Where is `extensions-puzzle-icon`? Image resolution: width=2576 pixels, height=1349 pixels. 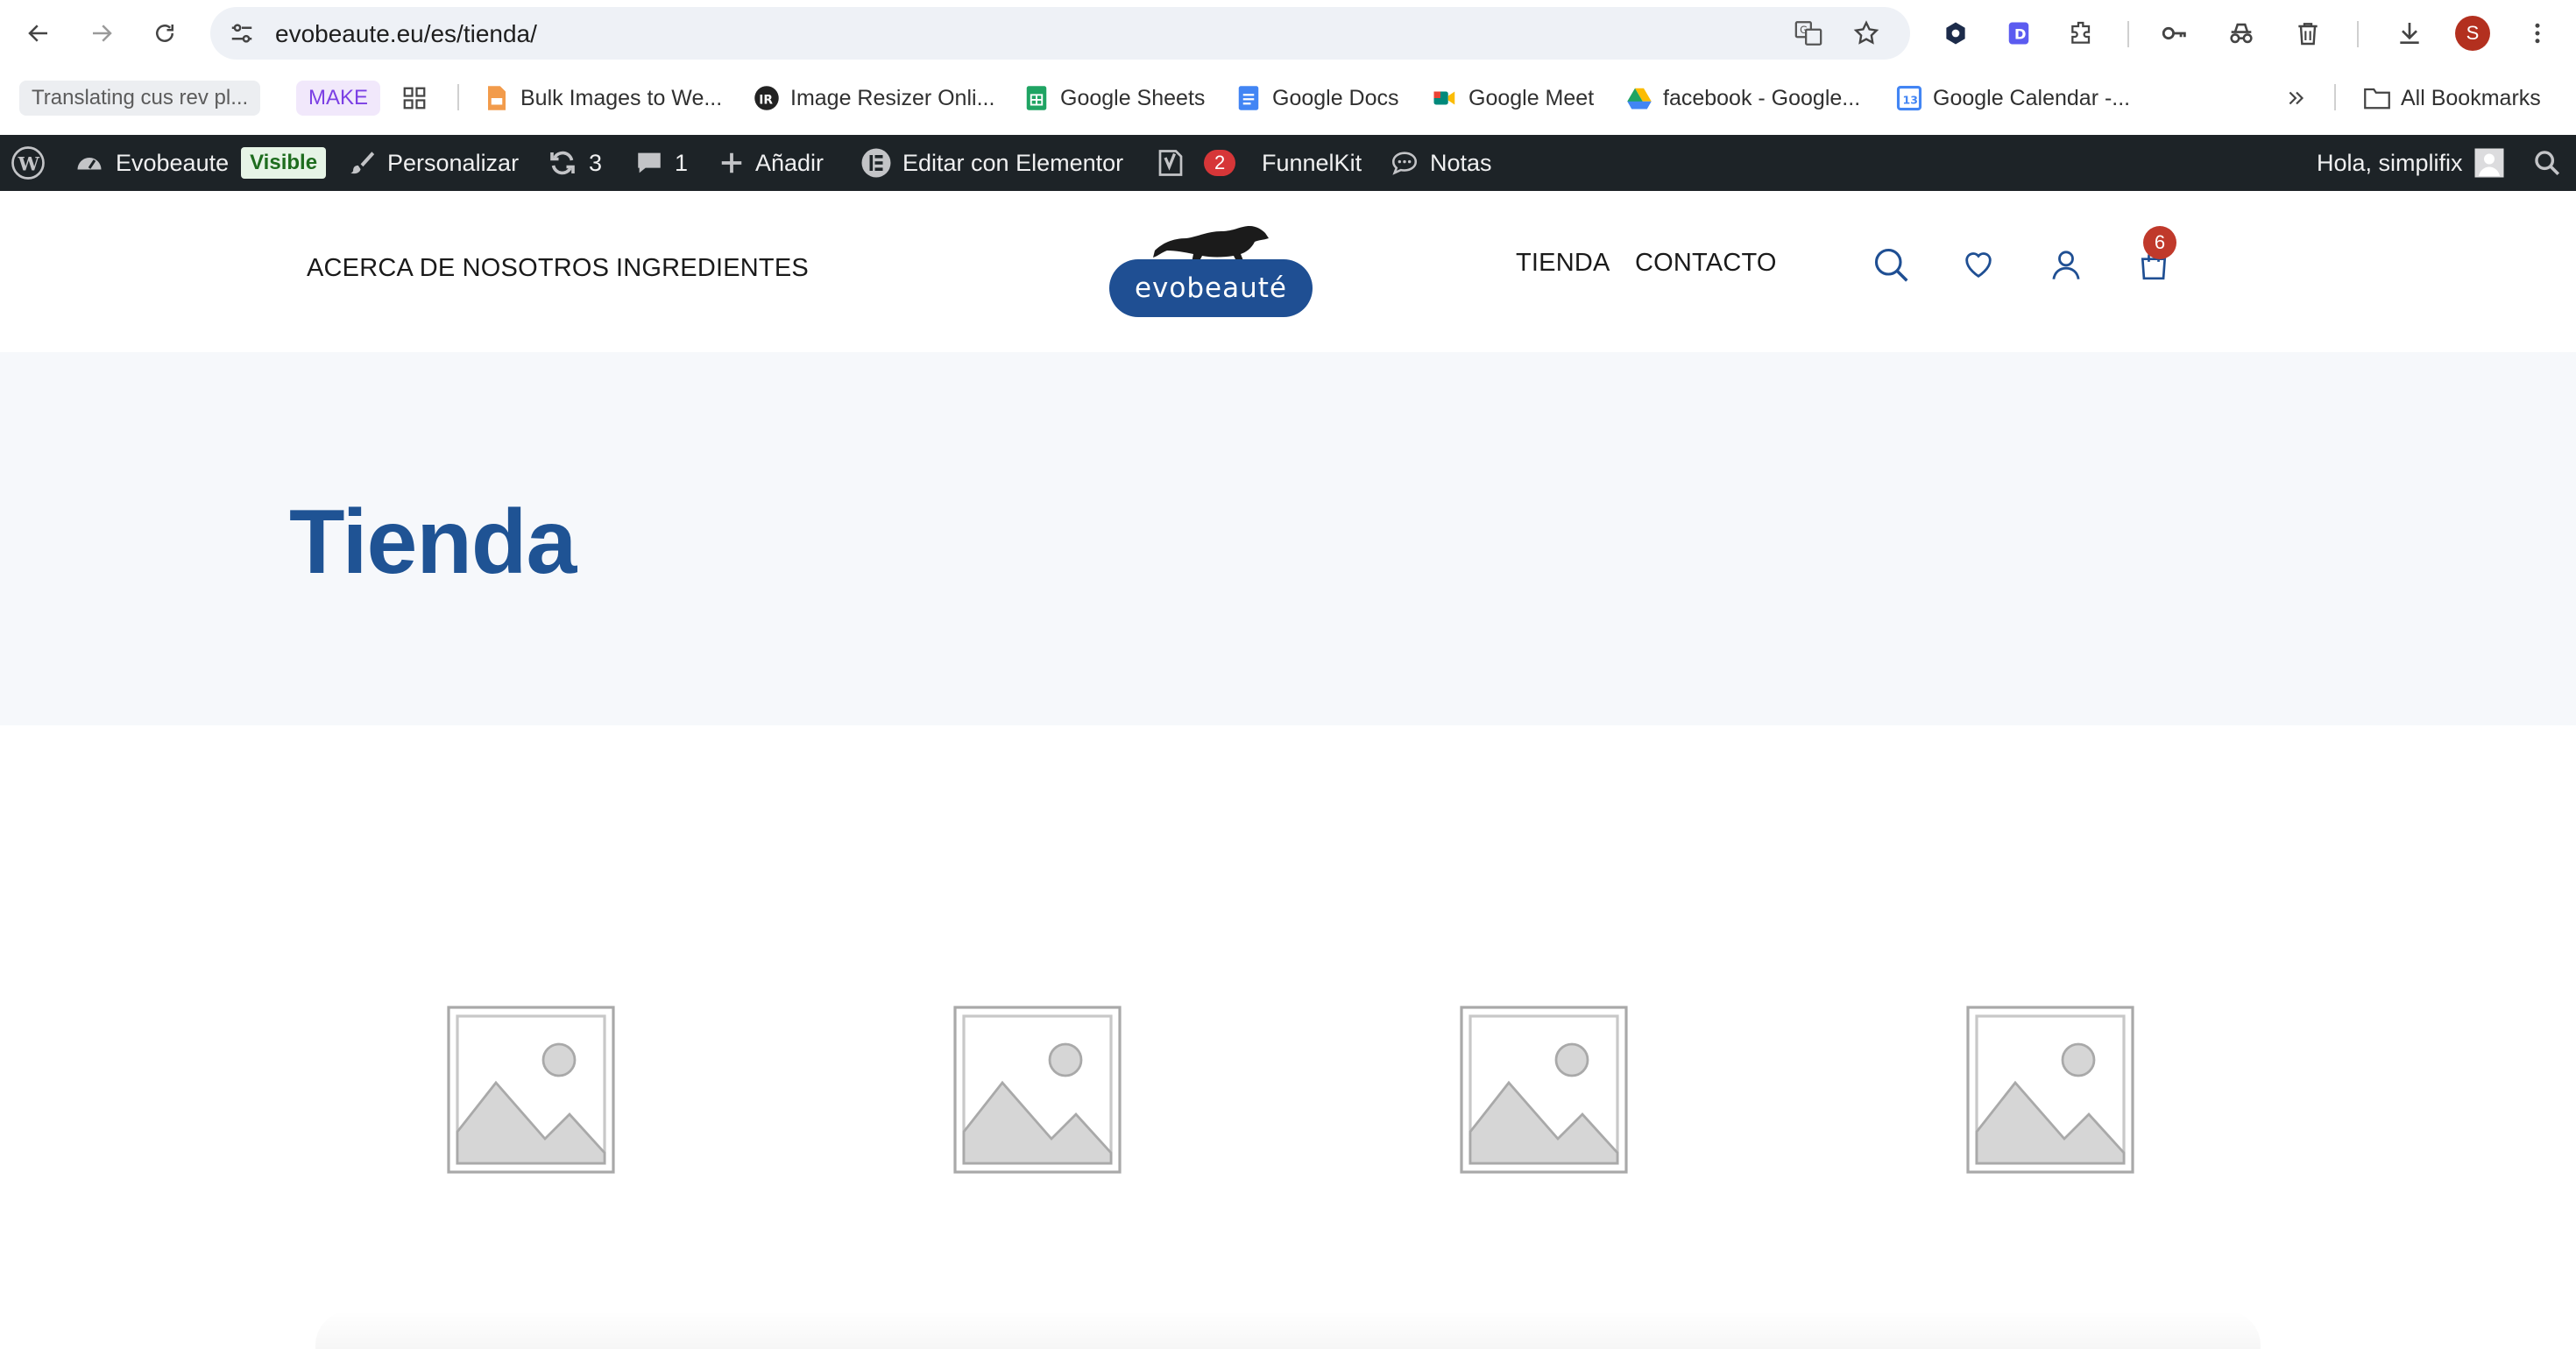 extensions-puzzle-icon is located at coordinates (2082, 33).